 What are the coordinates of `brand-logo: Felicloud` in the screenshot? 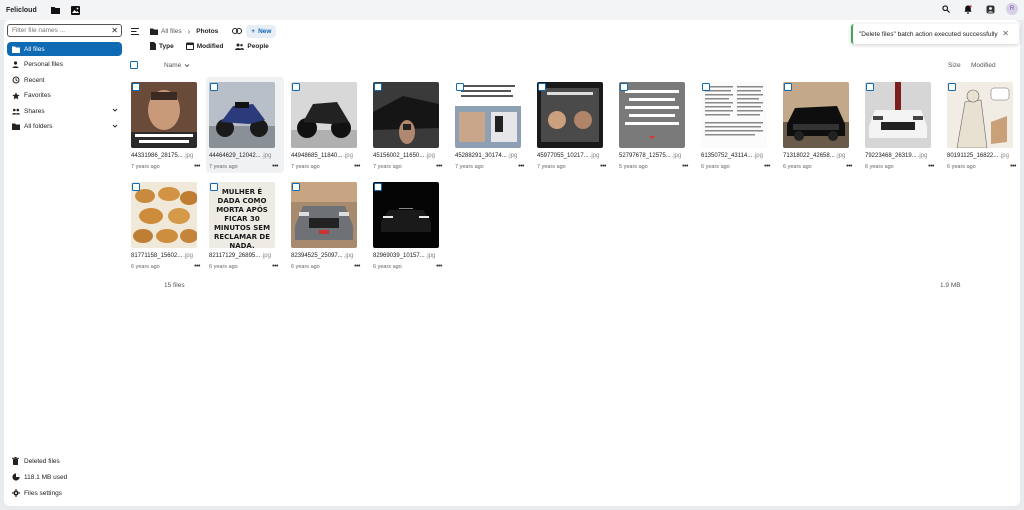 It's located at (24, 10).